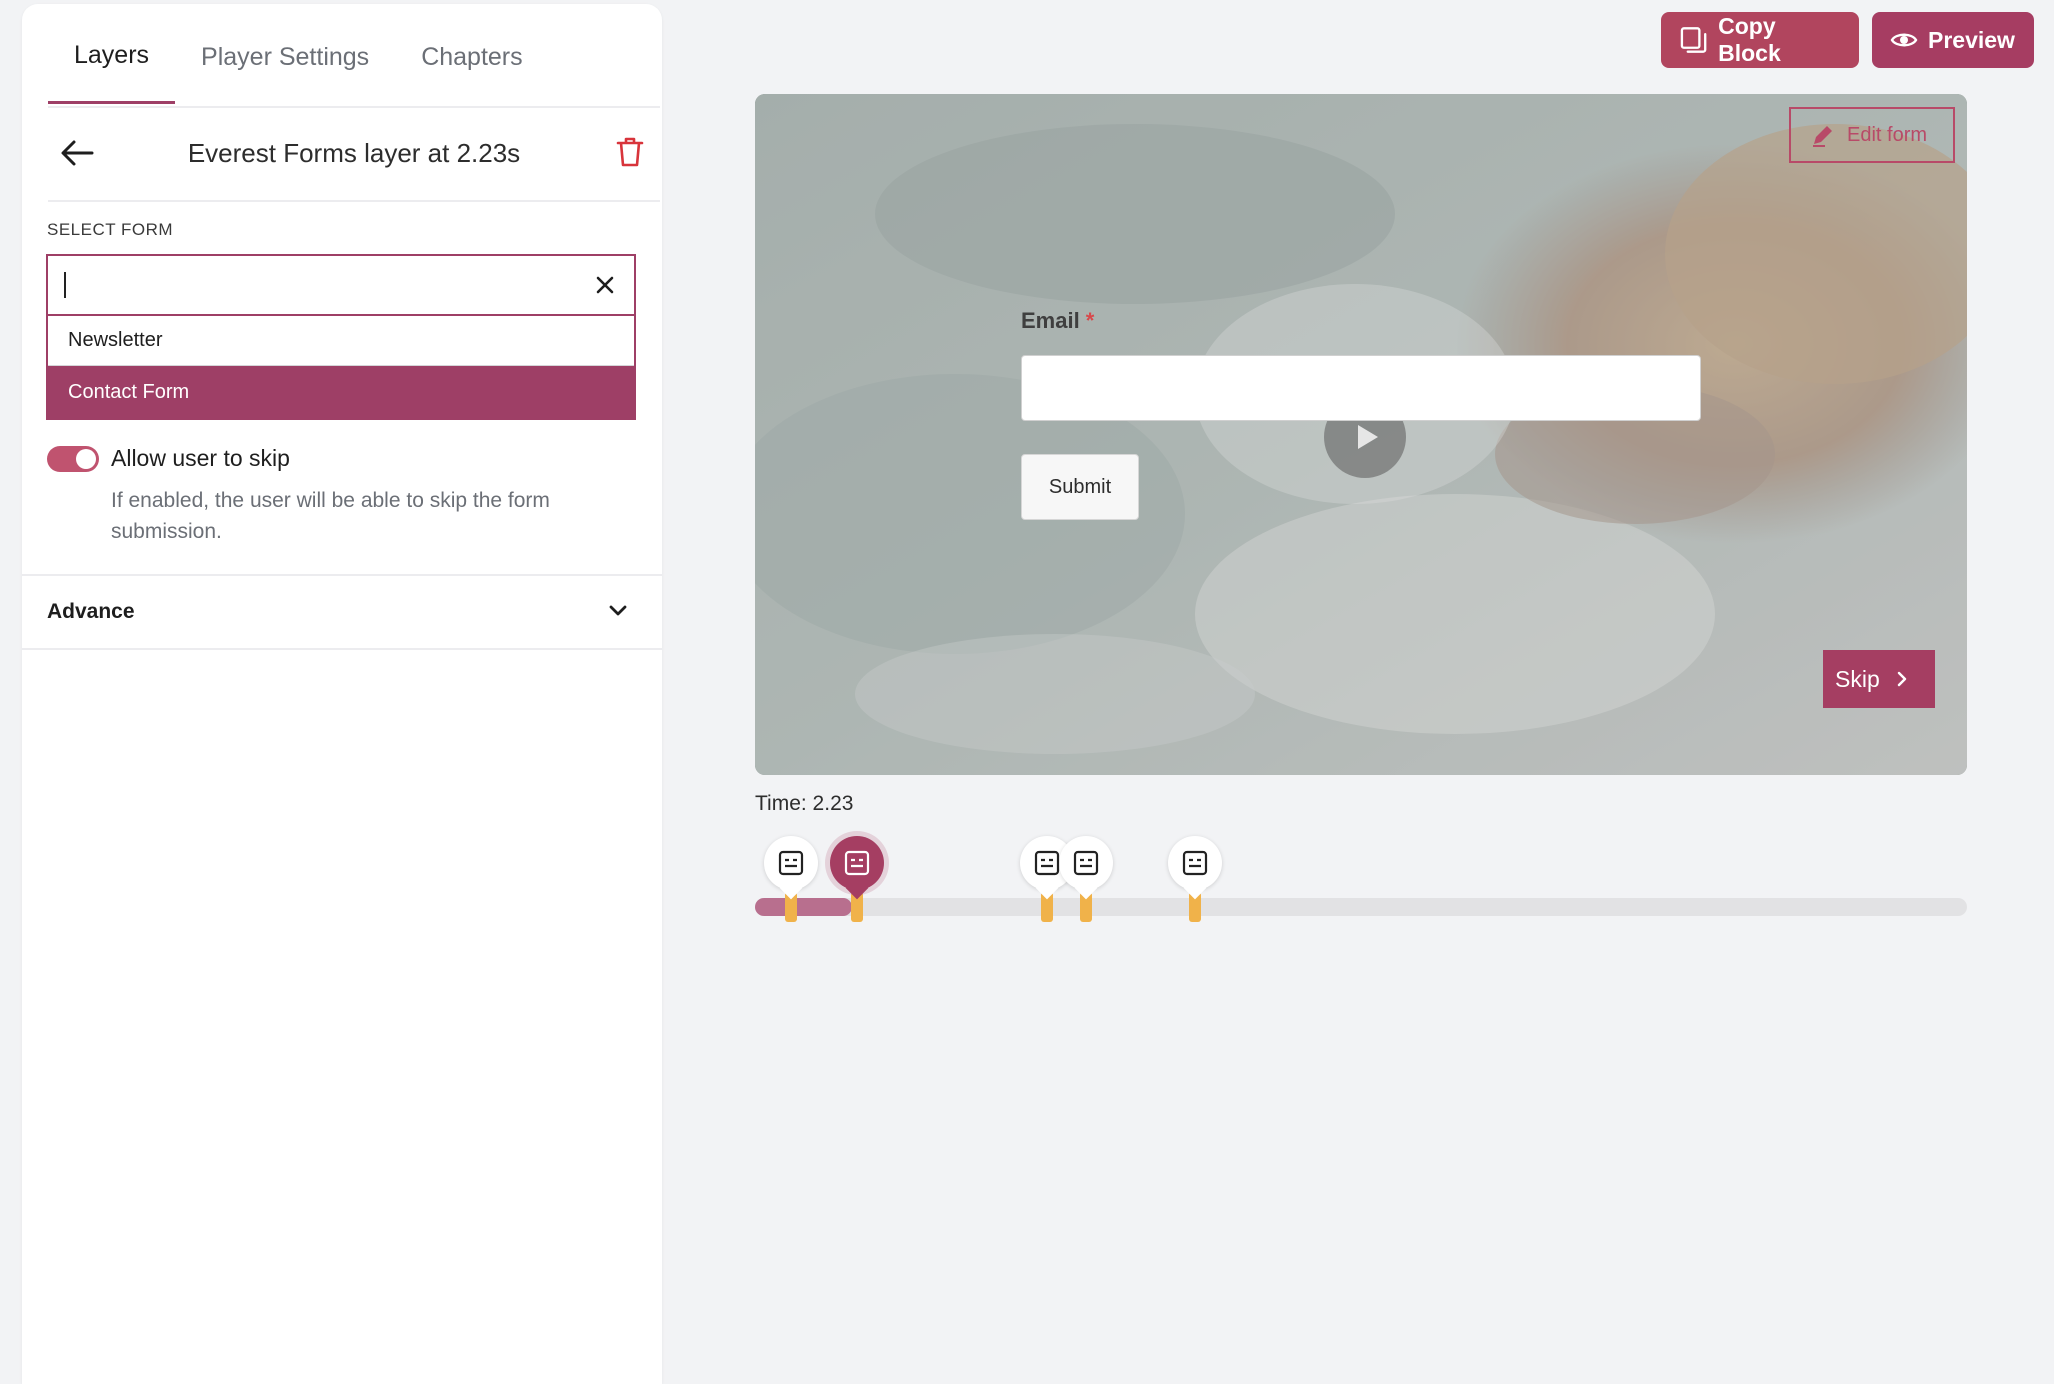 The width and height of the screenshot is (2054, 1384). Describe the element at coordinates (1361, 388) in the screenshot. I see `email-field` at that location.